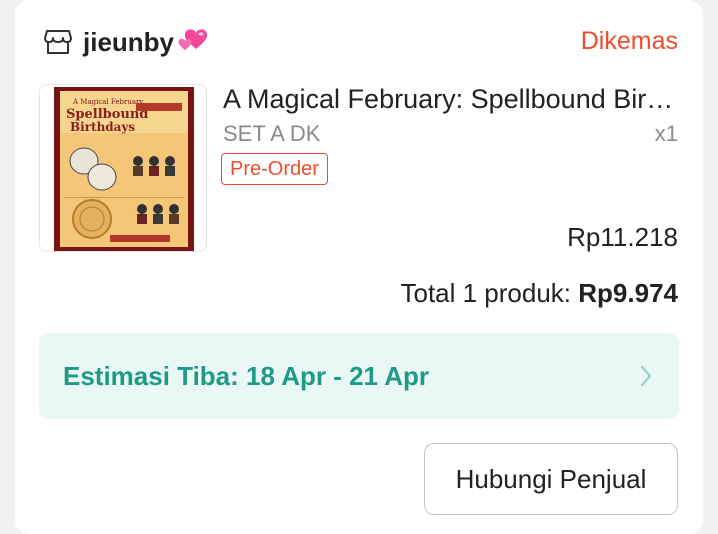 The image size is (718, 534). I want to click on order-total: Total 1 produk: Rp9.974, so click(539, 293).